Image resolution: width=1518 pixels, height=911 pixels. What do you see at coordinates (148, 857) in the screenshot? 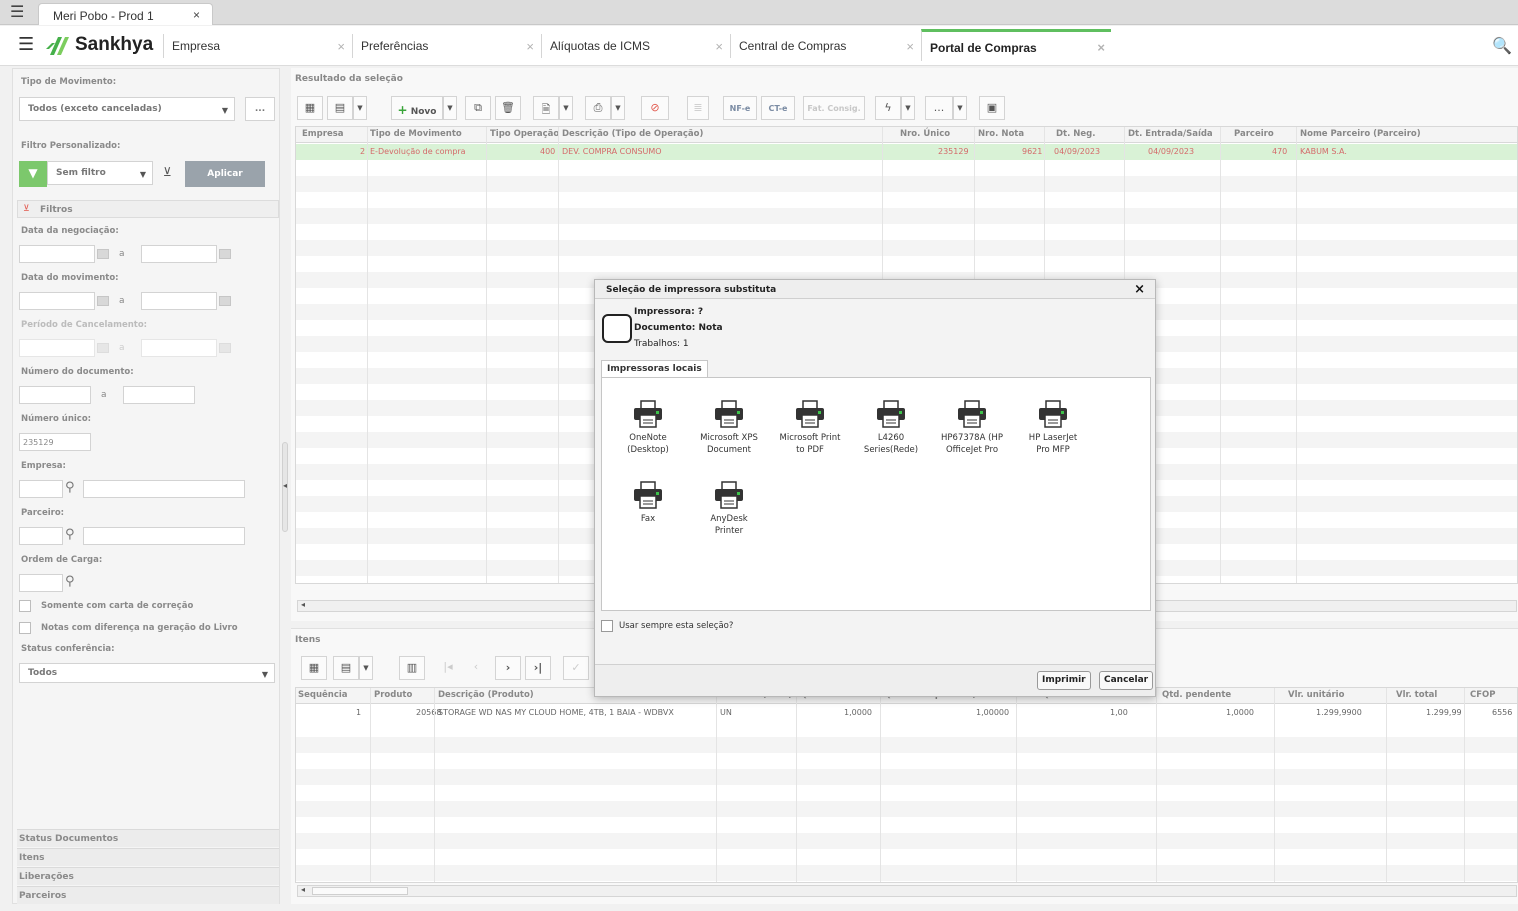
I see `itens-section: Itens` at bounding box center [148, 857].